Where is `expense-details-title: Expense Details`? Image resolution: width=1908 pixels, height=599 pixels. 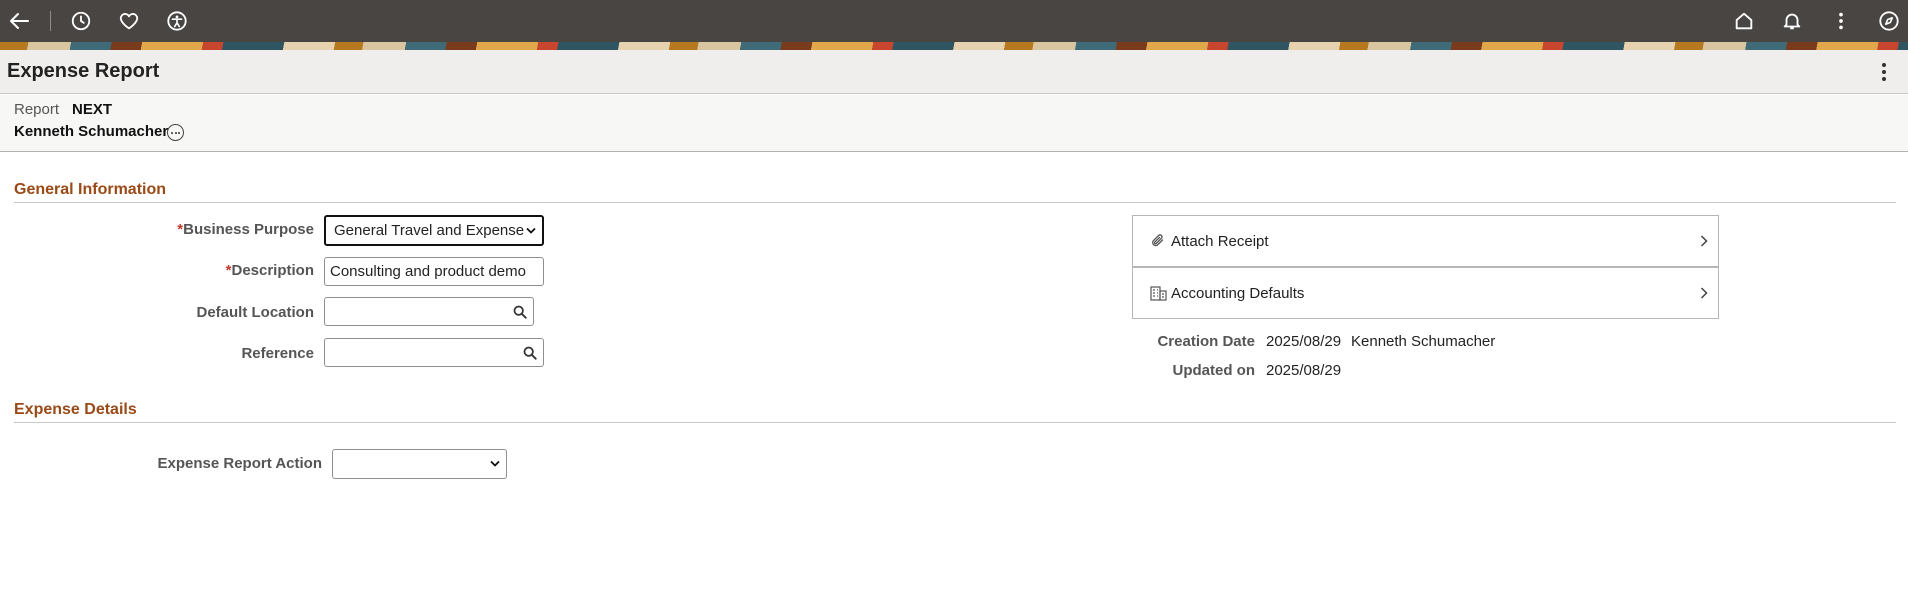 expense-details-title: Expense Details is located at coordinates (75, 409).